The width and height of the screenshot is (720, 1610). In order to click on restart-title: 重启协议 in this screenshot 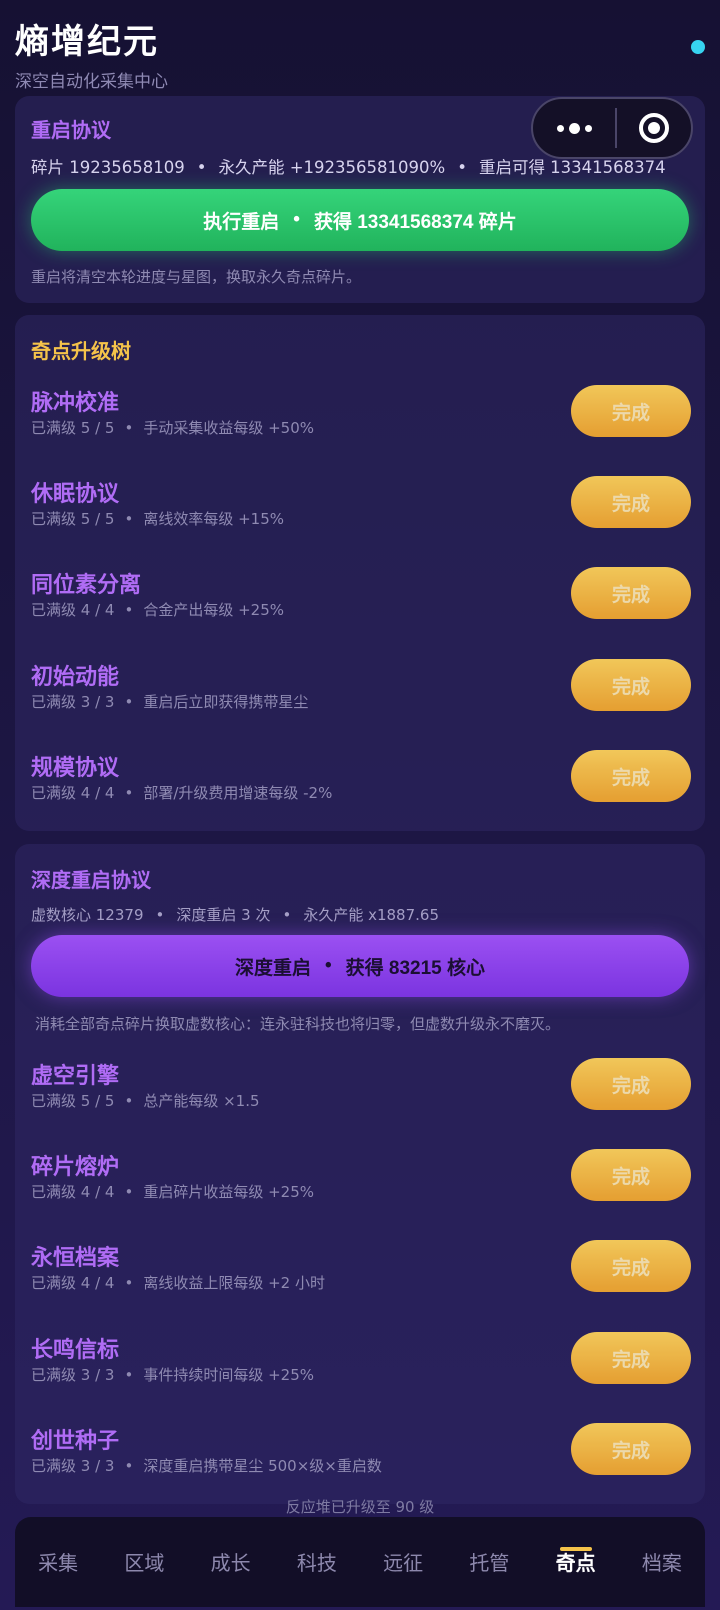, I will do `click(71, 130)`.